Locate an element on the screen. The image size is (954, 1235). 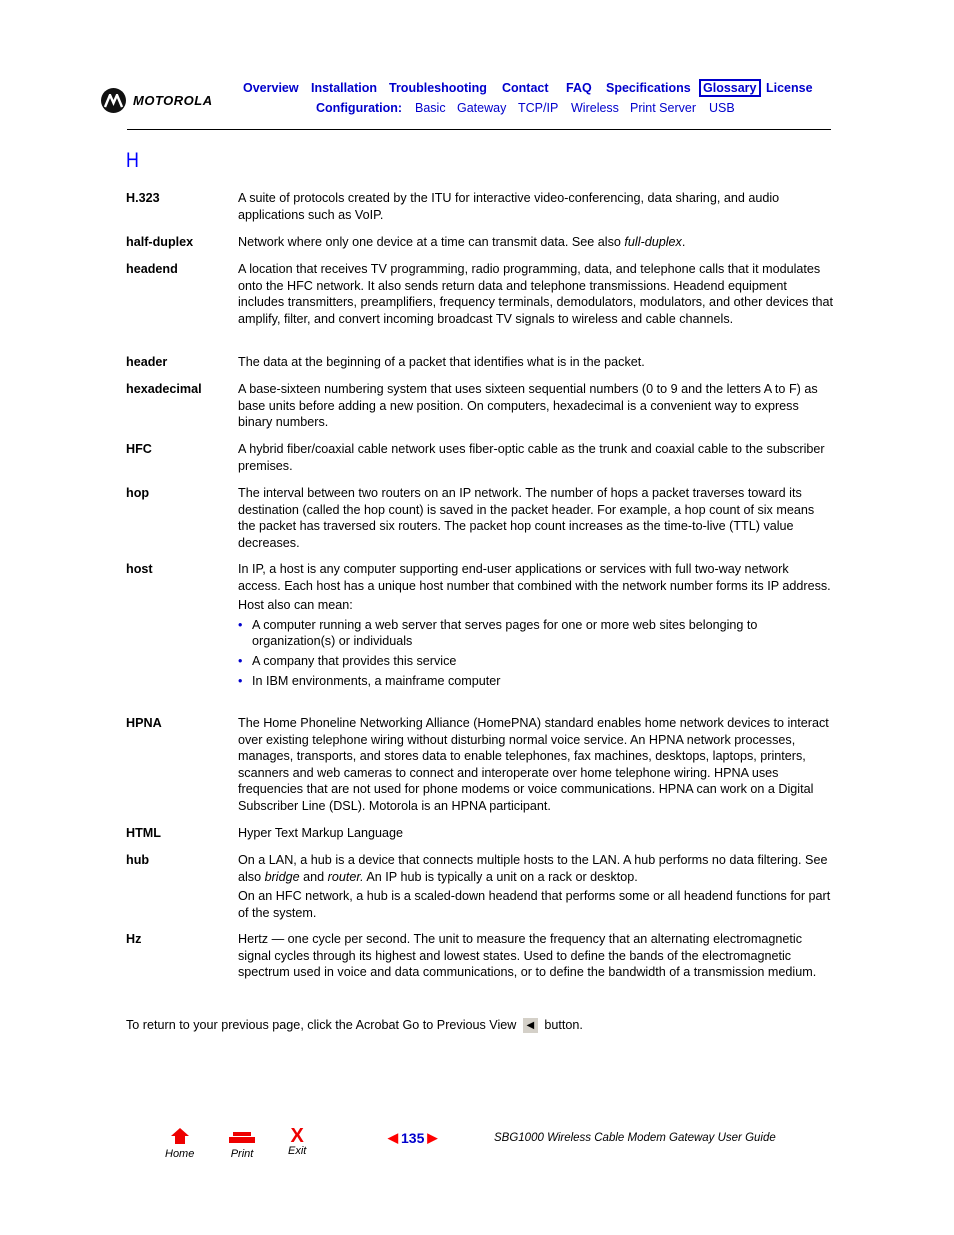
definition-text: Host also can mean: is located at coordinates (295, 605).